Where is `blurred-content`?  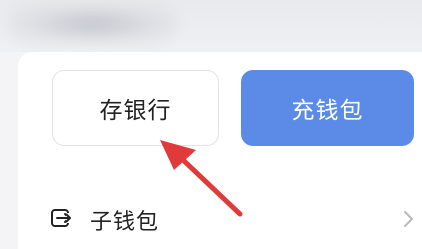
blurred-content is located at coordinates (93, 24).